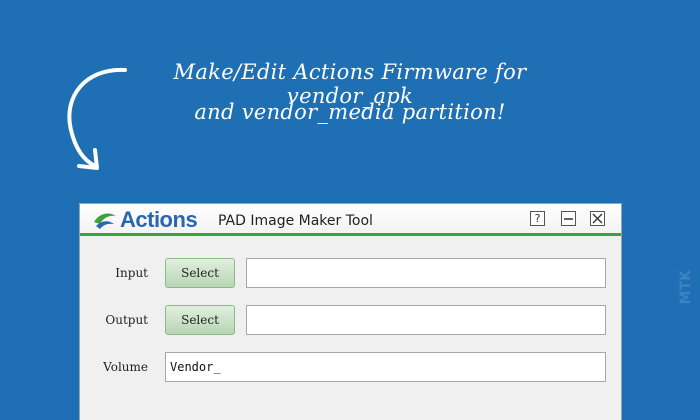 This screenshot has width=700, height=420. Describe the element at coordinates (159, 219) in the screenshot. I see `logo-text: Actions` at that location.